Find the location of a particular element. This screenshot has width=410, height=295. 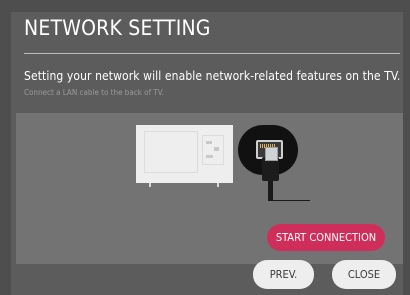

tv-back-icon is located at coordinates (184, 154).